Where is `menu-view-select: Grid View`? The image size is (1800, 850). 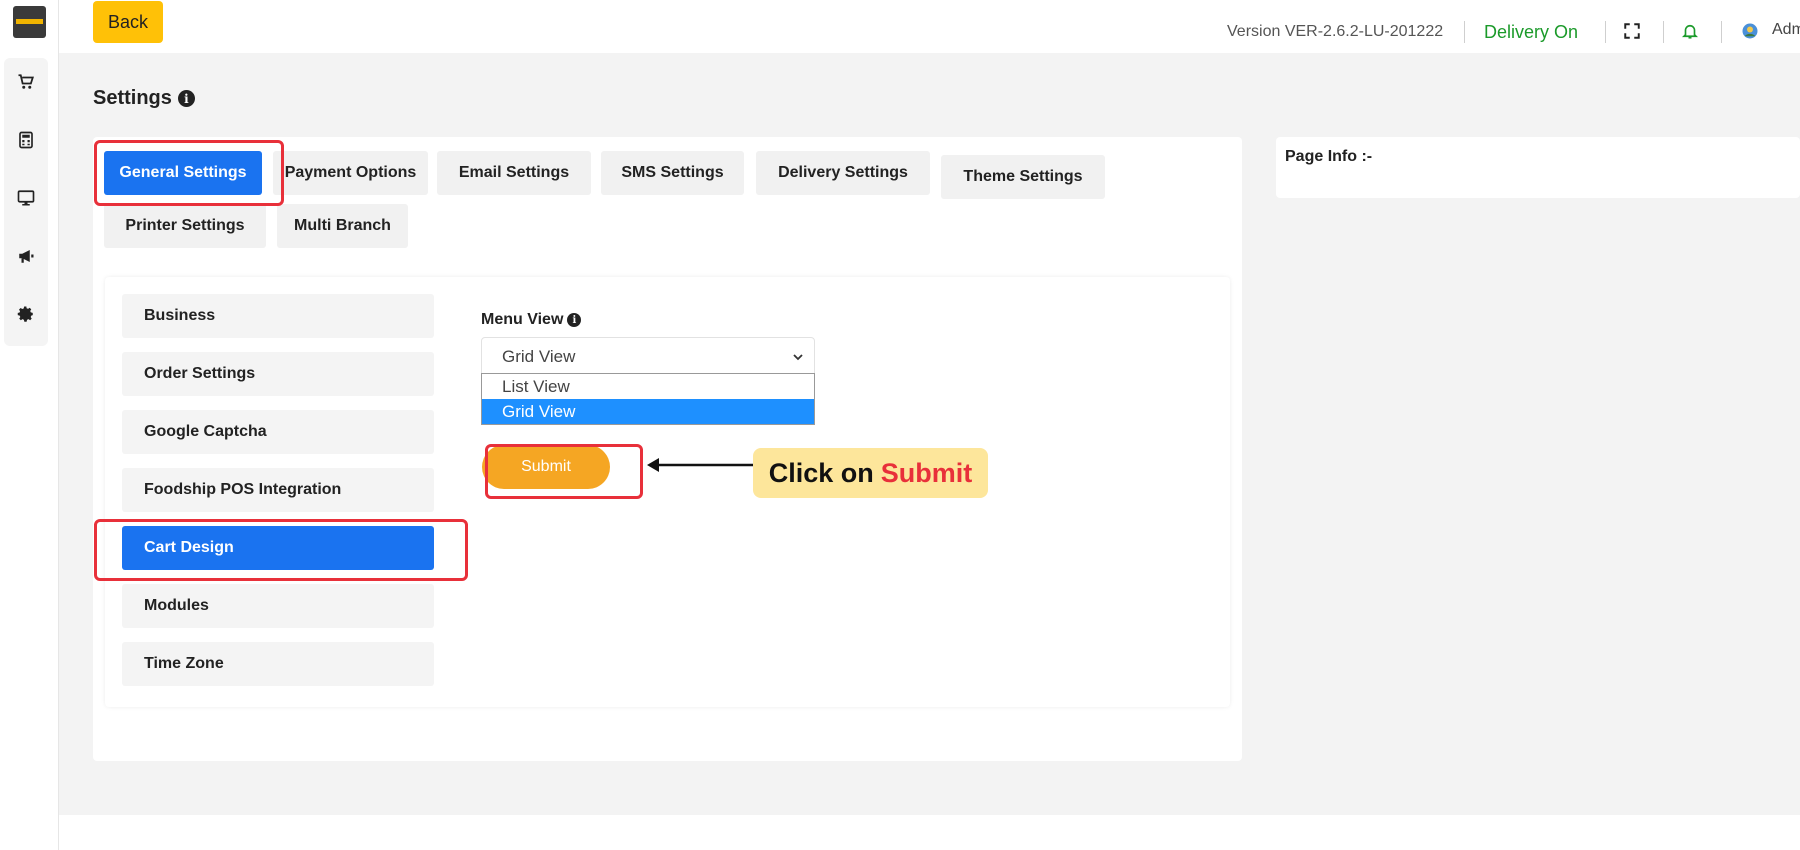 menu-view-select: Grid View is located at coordinates (648, 357).